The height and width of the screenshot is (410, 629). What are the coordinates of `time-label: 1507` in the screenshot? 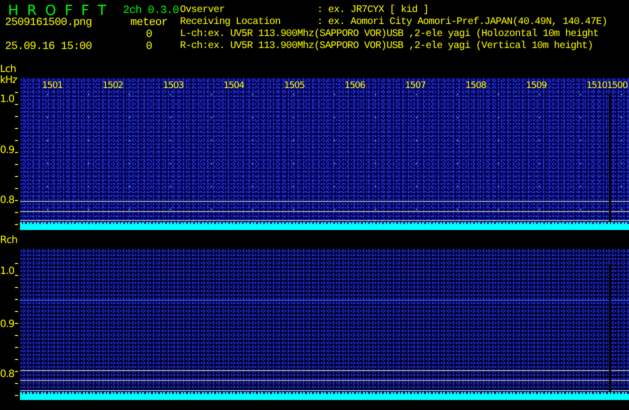 It's located at (416, 86).